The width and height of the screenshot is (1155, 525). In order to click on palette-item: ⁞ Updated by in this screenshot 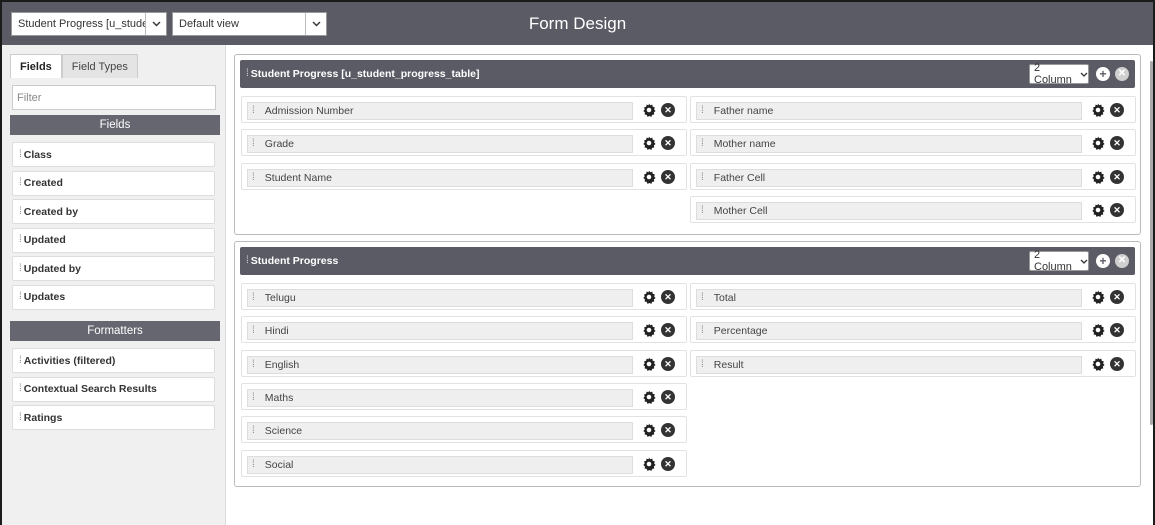, I will do `click(113, 268)`.